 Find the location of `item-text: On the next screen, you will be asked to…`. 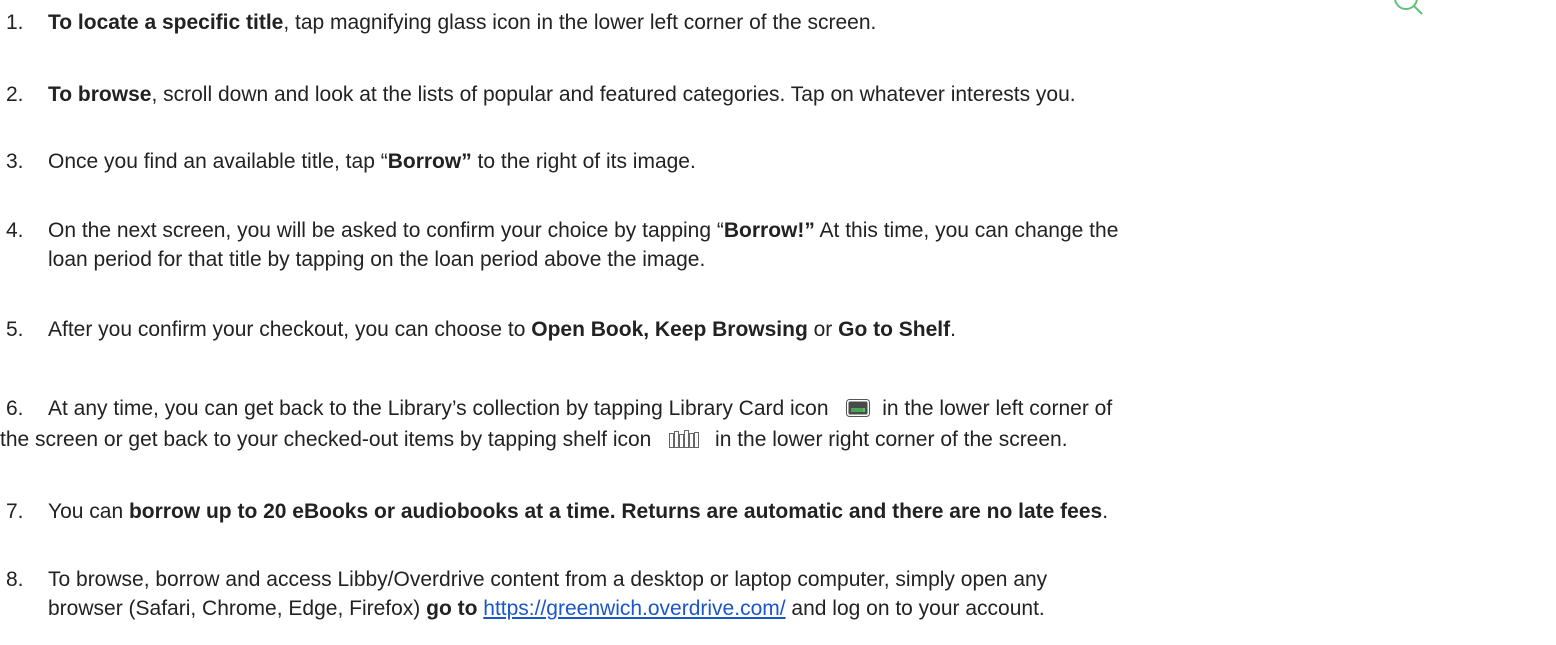

item-text: On the next screen, you will be asked to… is located at coordinates (583, 245).